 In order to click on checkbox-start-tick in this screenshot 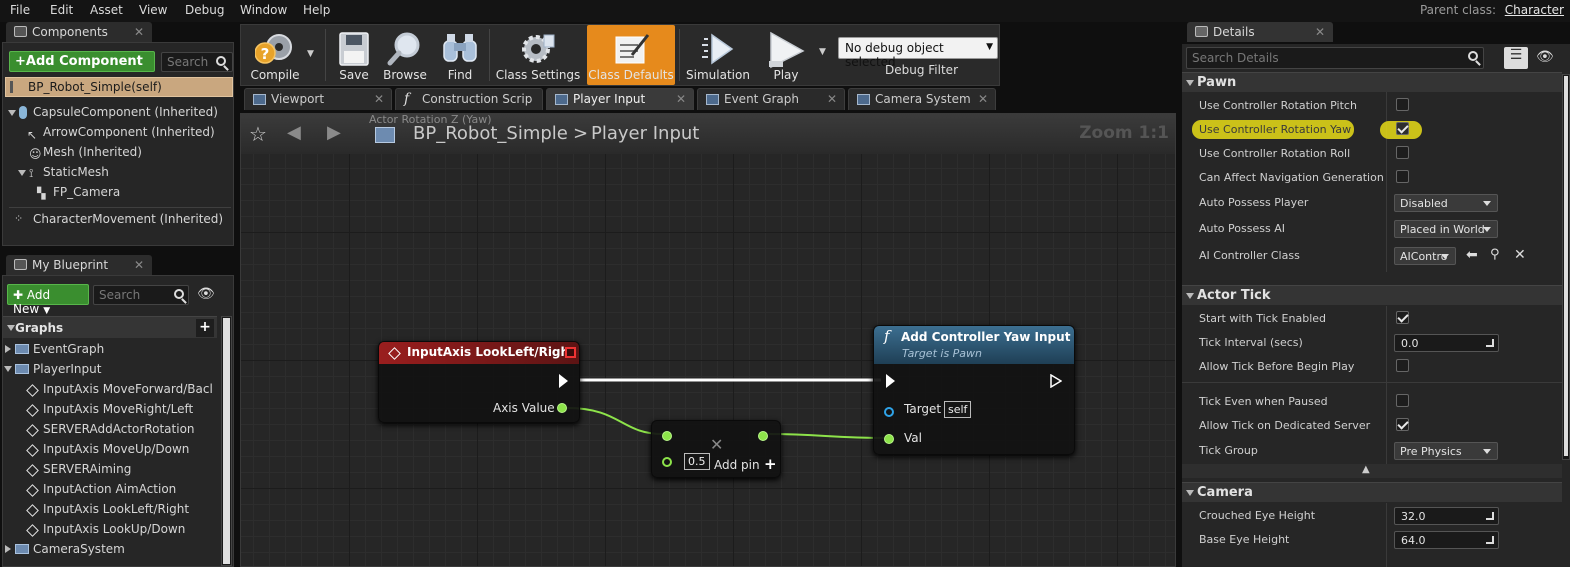, I will do `click(1402, 317)`.